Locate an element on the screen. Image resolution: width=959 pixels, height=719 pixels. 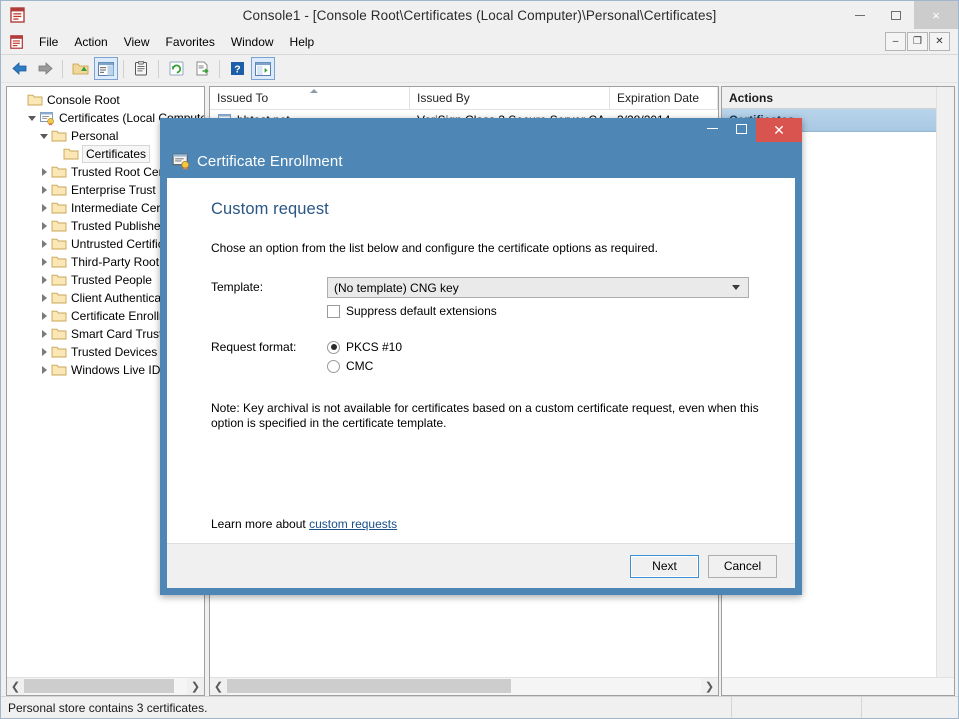
dialog-title: Certificate Enrollment is located at coordinates (270, 161).